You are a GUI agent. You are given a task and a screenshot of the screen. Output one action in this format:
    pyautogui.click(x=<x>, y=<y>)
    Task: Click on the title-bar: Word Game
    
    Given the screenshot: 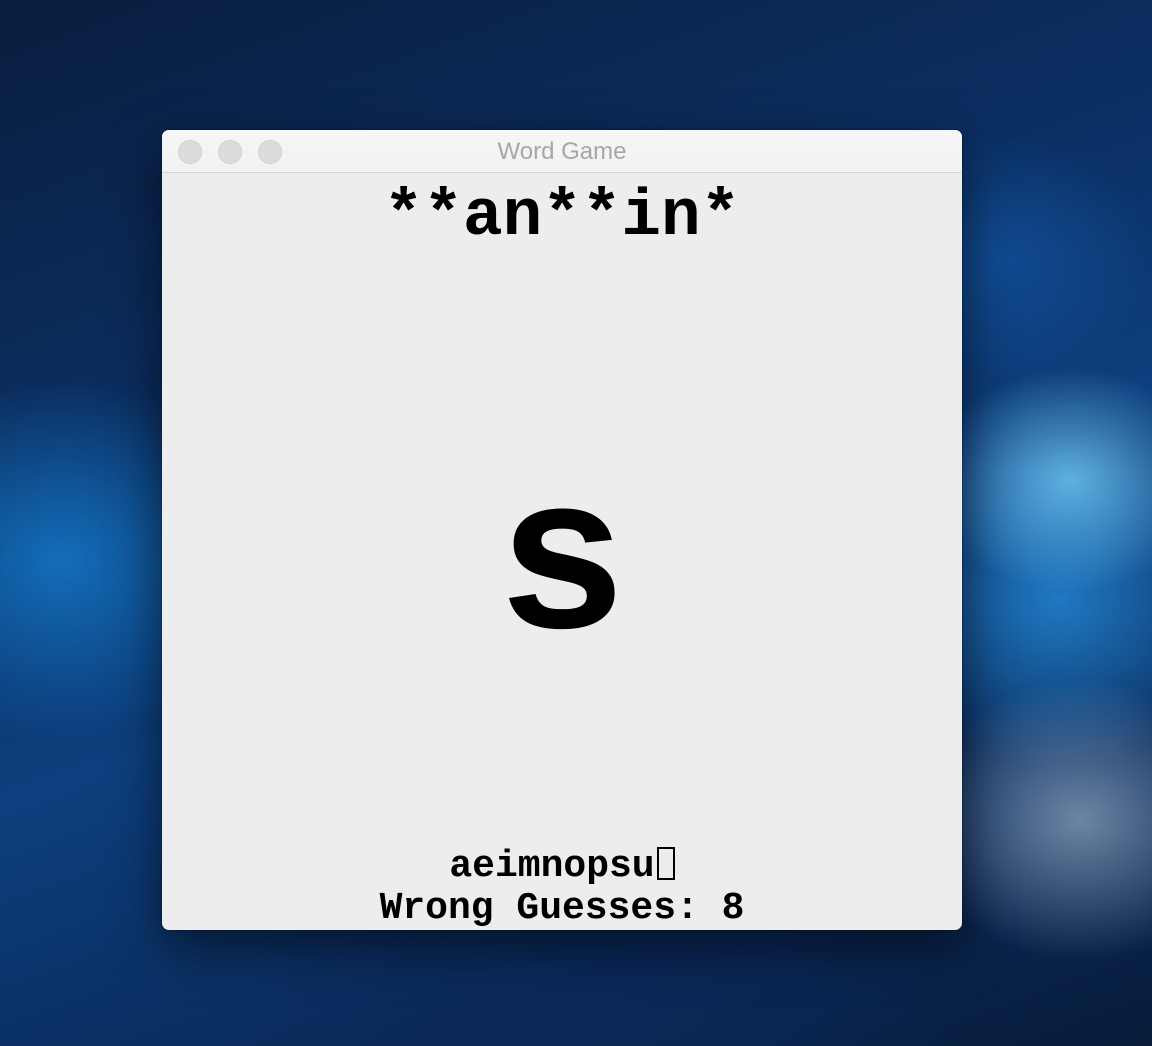 What is the action you would take?
    pyautogui.click(x=562, y=151)
    